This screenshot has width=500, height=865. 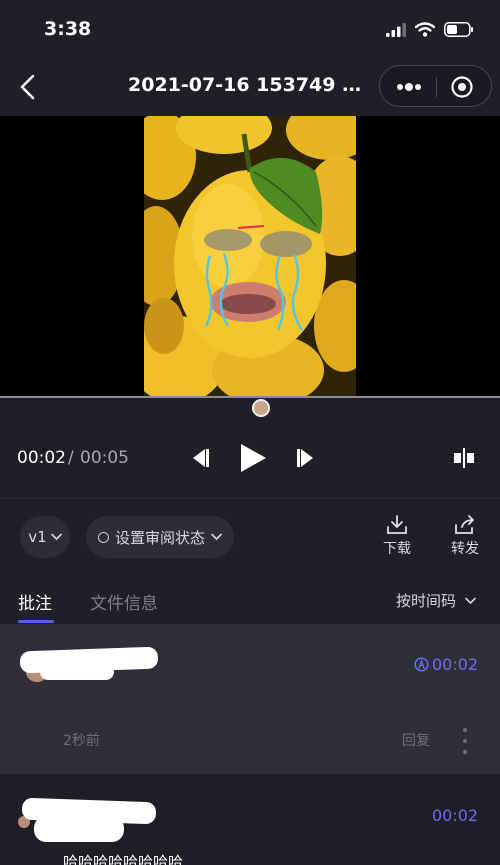 What do you see at coordinates (250, 819) in the screenshot?
I see `comment-item: 00:02 哈哈哈哈哈哈哈哈` at bounding box center [250, 819].